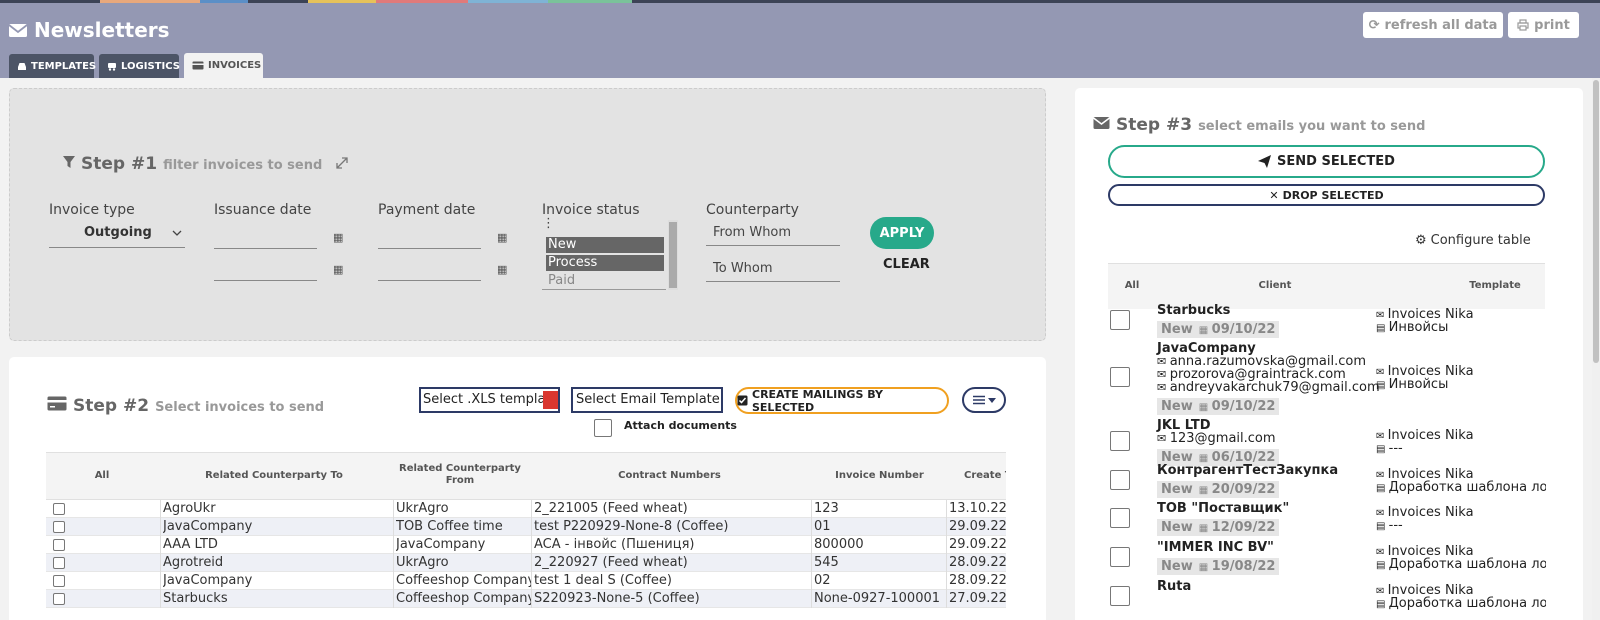 This screenshot has height=620, width=1600. Describe the element at coordinates (605, 281) in the screenshot. I see `status-option-paid: Paid` at that location.